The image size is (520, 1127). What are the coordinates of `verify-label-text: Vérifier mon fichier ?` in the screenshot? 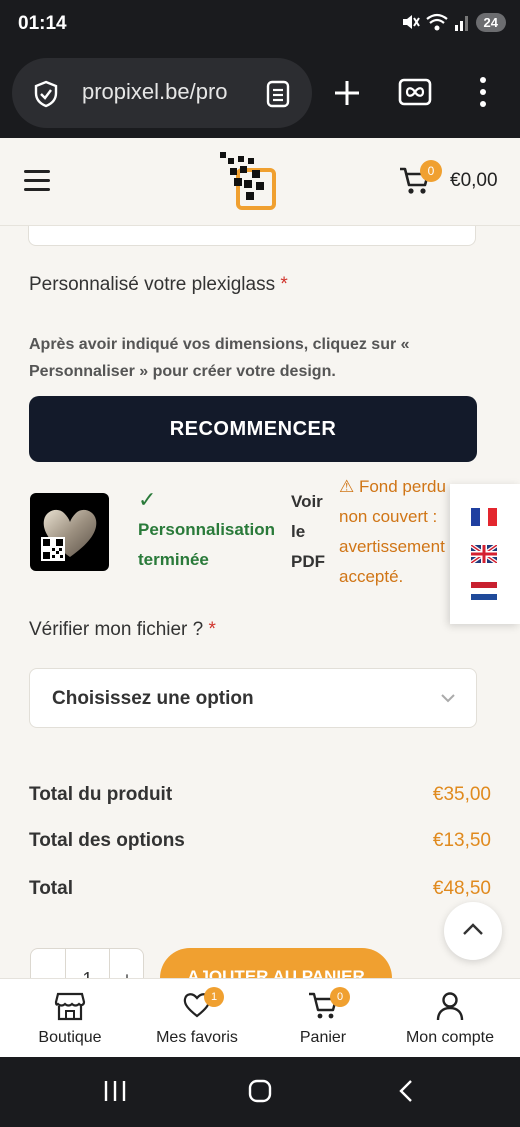 It's located at (116, 629).